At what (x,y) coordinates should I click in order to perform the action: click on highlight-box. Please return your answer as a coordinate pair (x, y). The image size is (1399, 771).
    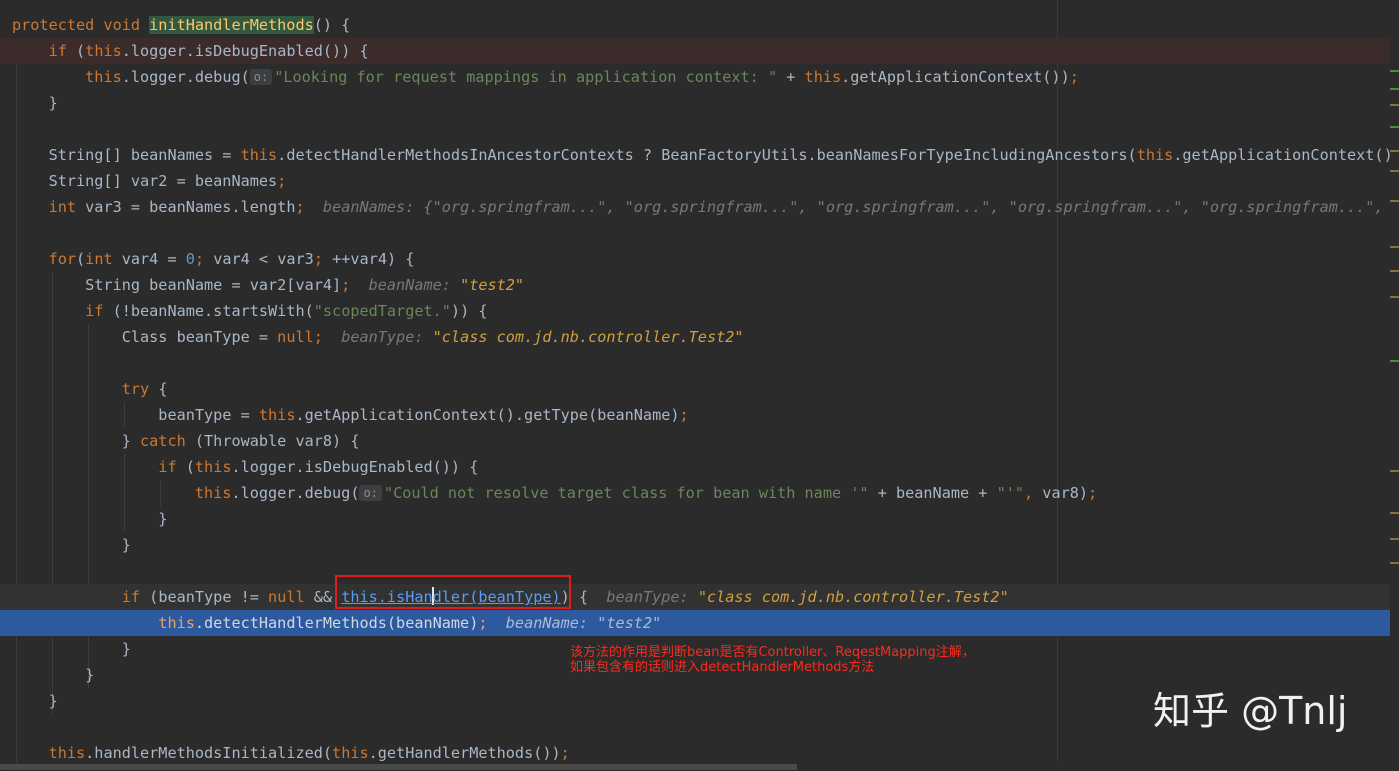
    Looking at the image, I should click on (453, 592).